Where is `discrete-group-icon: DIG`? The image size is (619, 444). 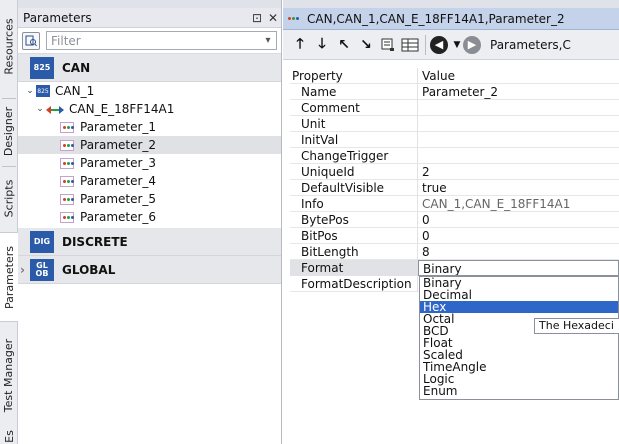 discrete-group-icon: DIG is located at coordinates (42, 241).